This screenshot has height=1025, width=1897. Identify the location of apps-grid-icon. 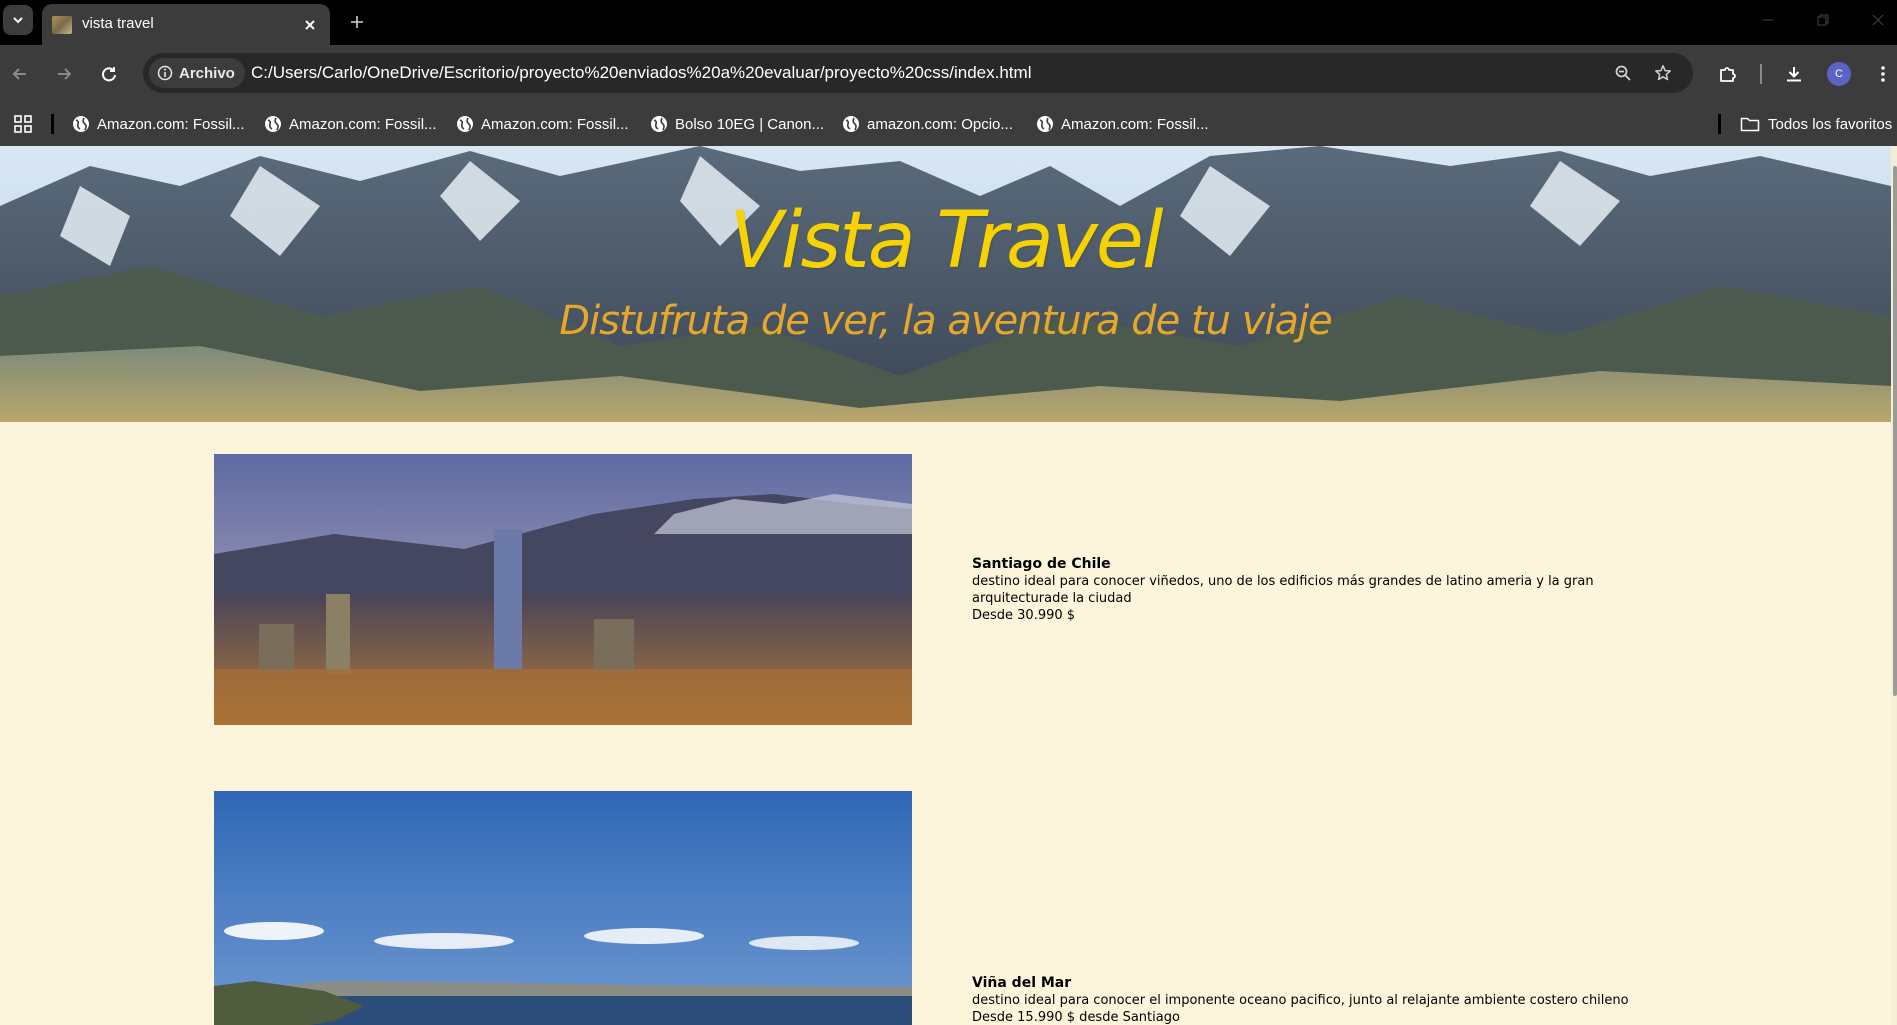
(23, 124).